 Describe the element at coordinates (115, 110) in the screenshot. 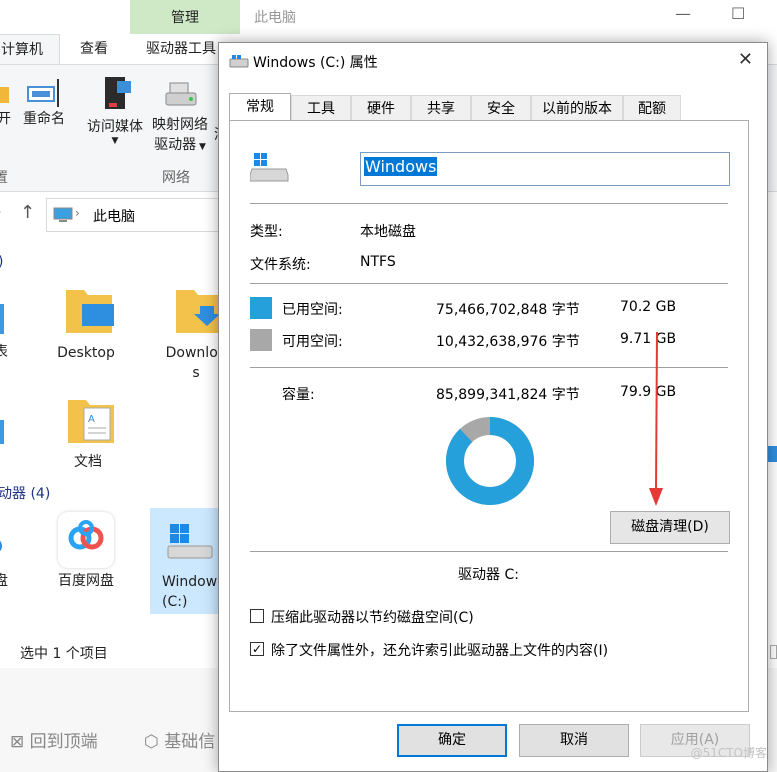

I see `access-media-button: 访问媒体 ▼` at that location.